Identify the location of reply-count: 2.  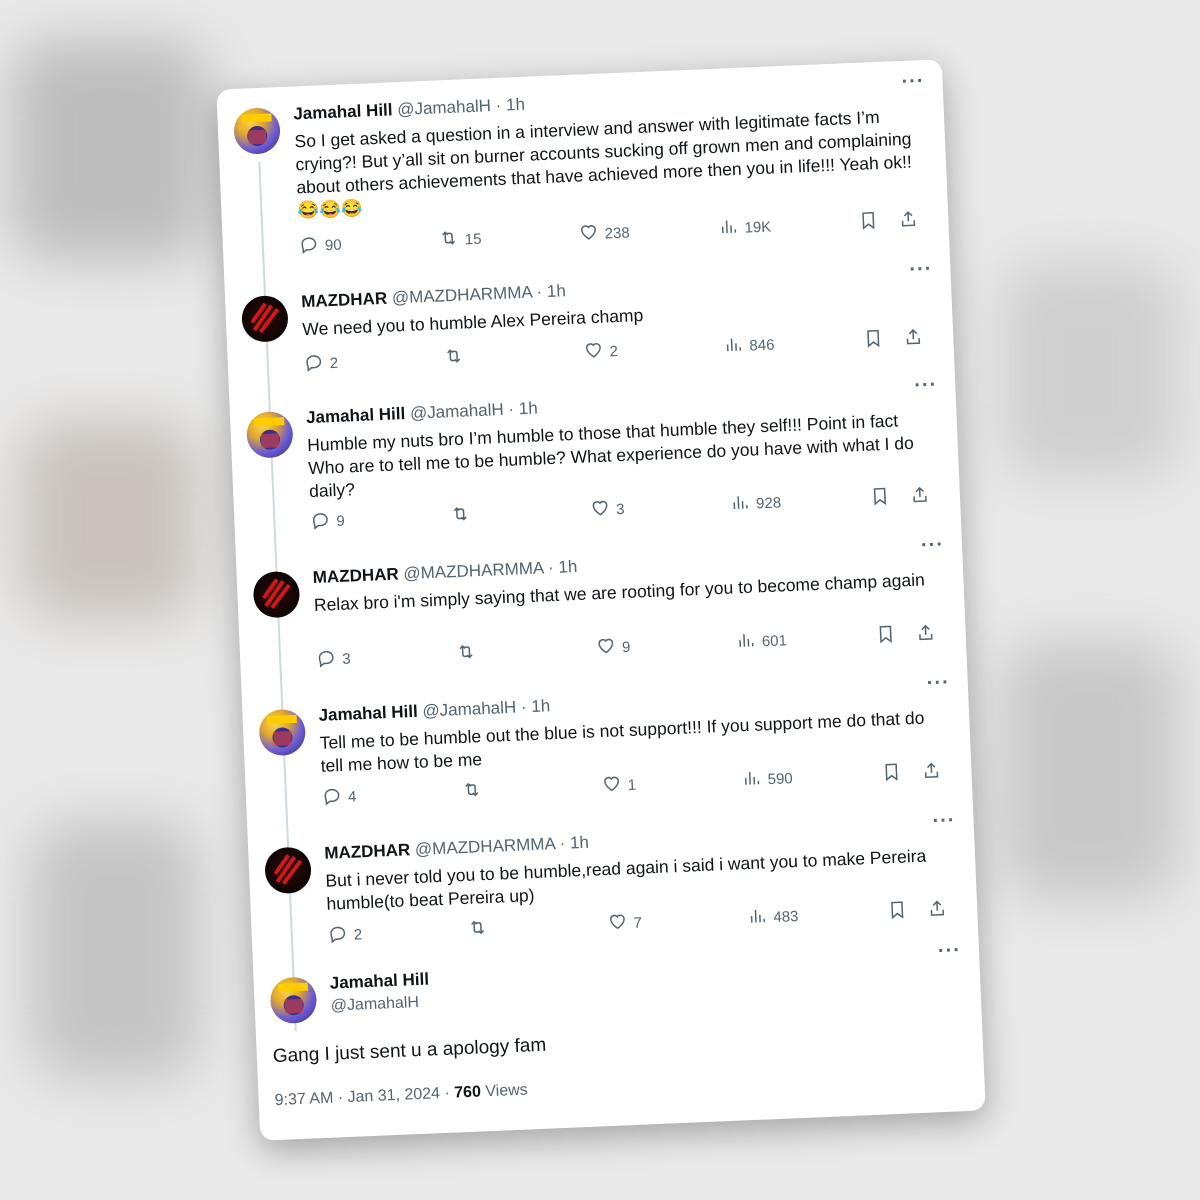
(358, 934).